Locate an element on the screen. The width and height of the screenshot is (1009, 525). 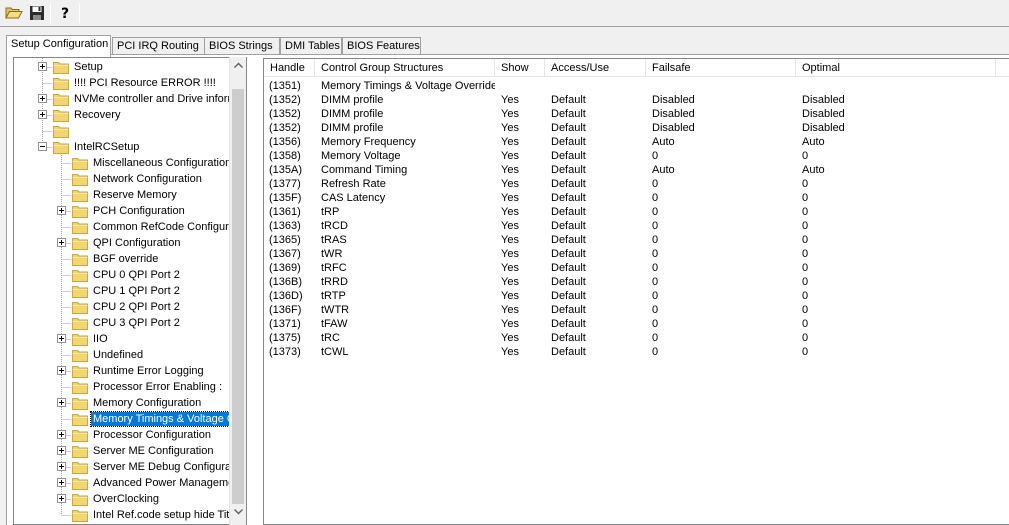
cell-handle: (136D) is located at coordinates (286, 296).